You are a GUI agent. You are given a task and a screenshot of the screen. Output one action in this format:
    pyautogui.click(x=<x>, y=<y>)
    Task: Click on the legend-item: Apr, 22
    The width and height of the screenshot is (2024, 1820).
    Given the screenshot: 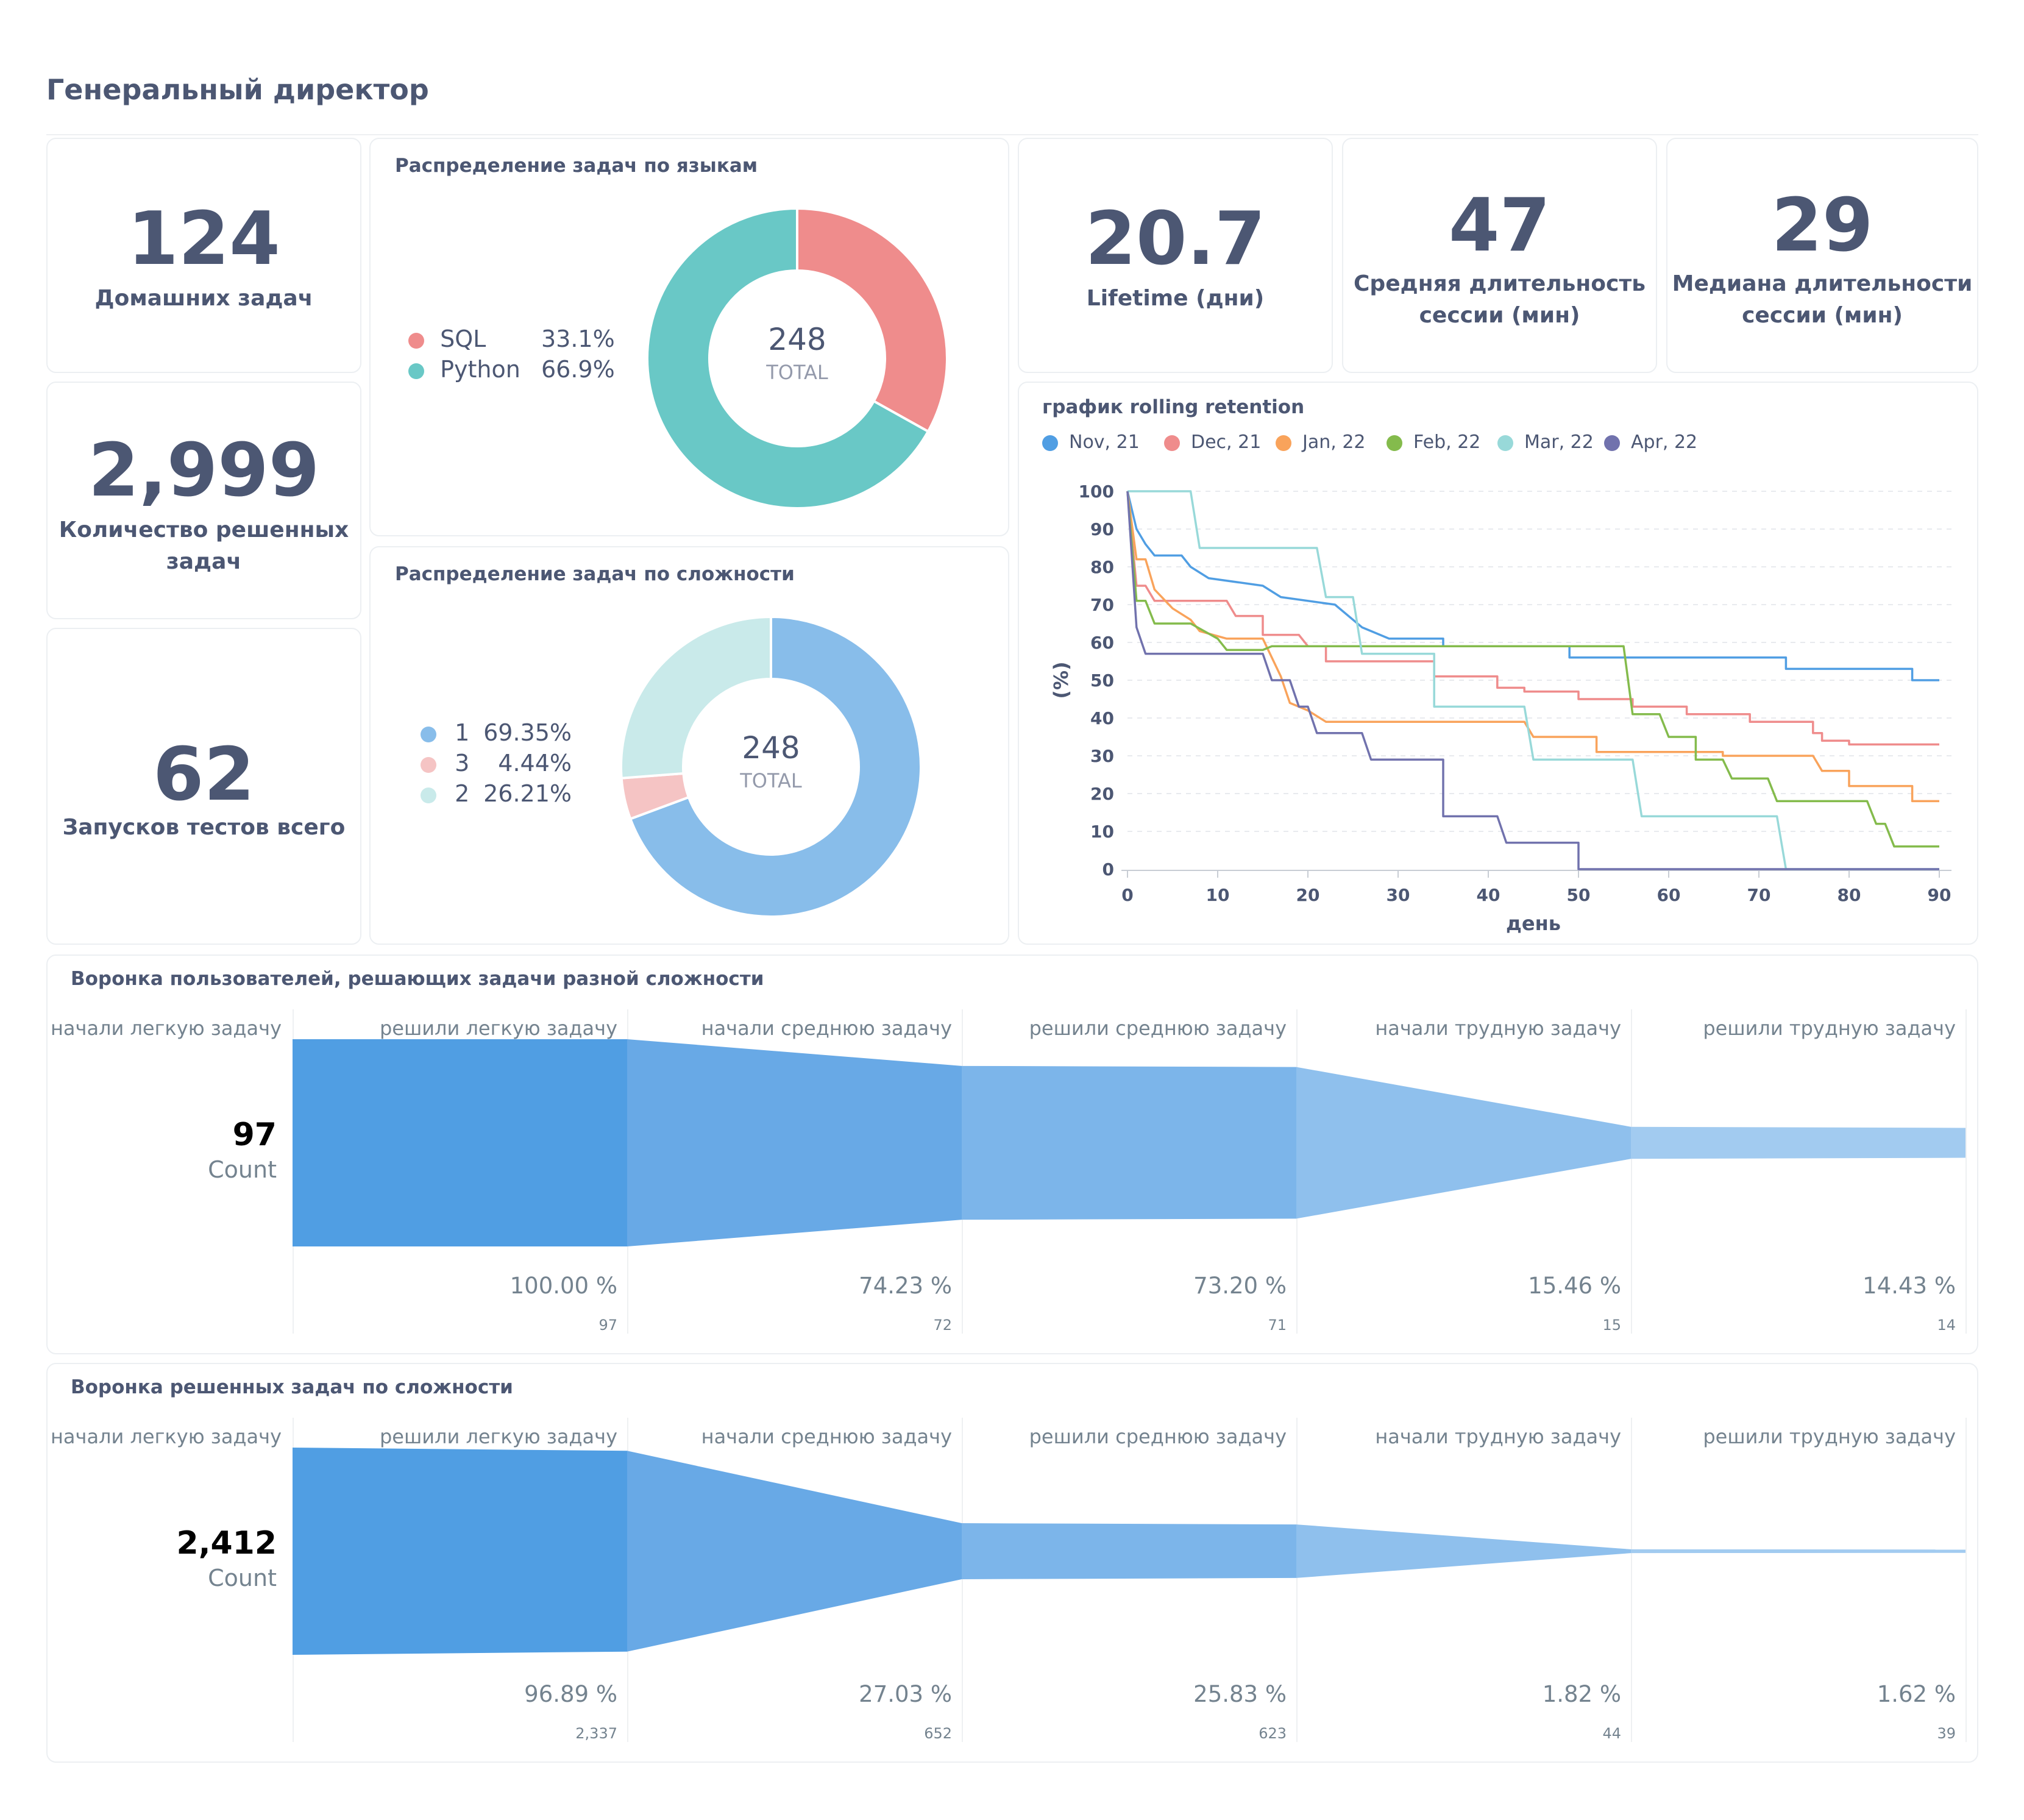 What is the action you would take?
    pyautogui.click(x=1650, y=442)
    